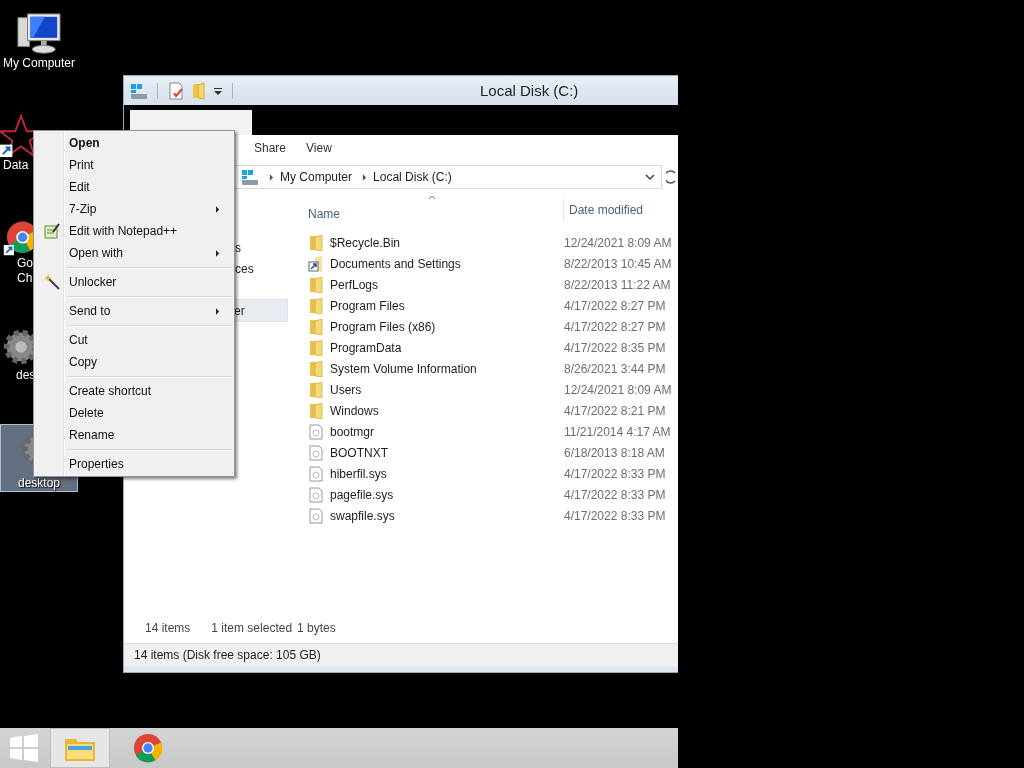  I want to click on menu-item: Send to, so click(89, 311).